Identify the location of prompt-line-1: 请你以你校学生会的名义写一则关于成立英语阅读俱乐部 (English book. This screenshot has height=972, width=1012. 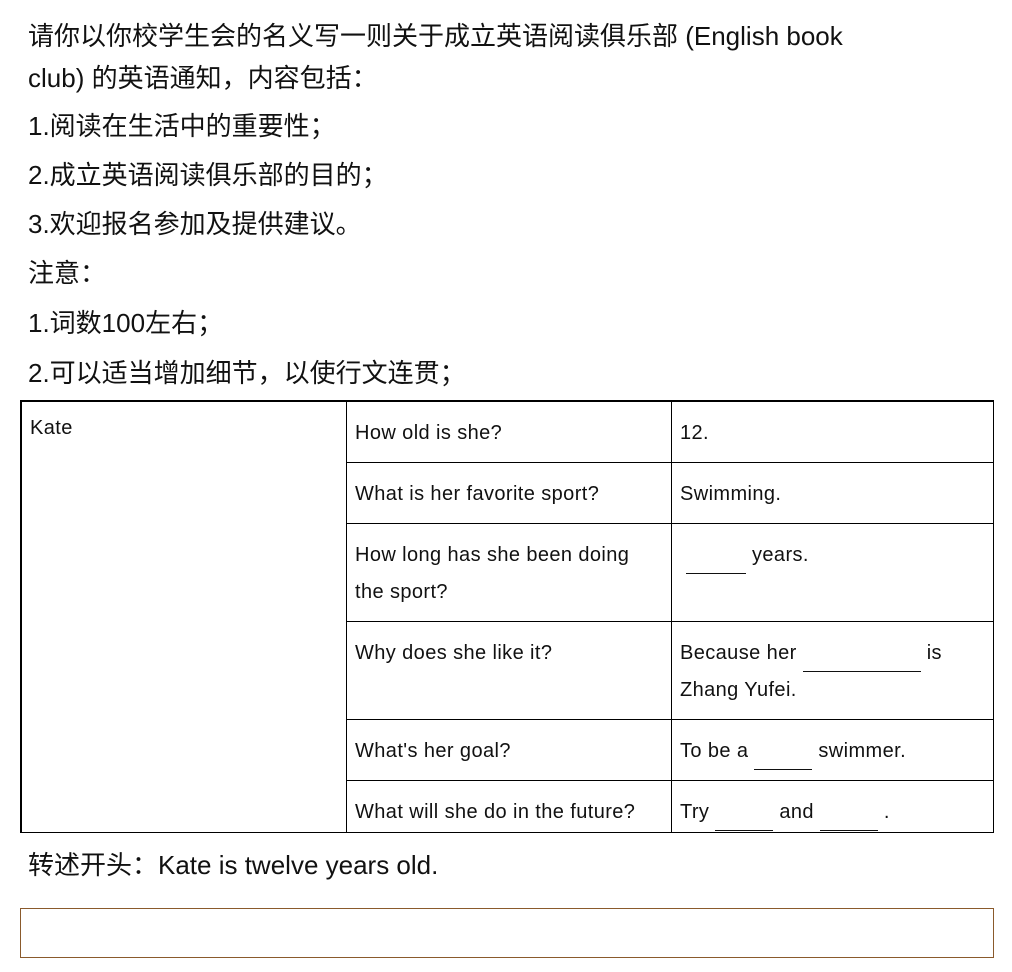
(435, 36).